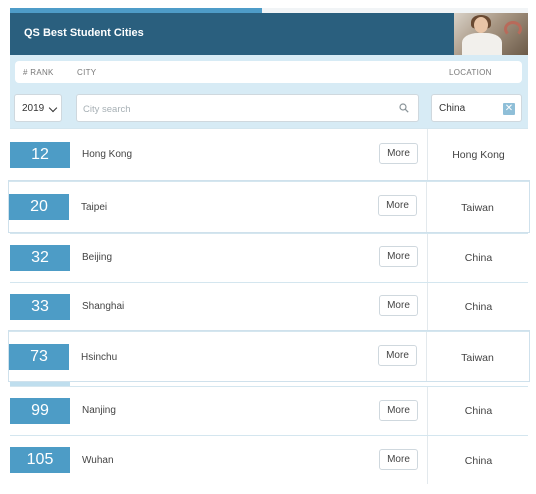 Image resolution: width=536 pixels, height=494 pixels. What do you see at coordinates (99, 357) in the screenshot?
I see `city-name: Hsinchu` at bounding box center [99, 357].